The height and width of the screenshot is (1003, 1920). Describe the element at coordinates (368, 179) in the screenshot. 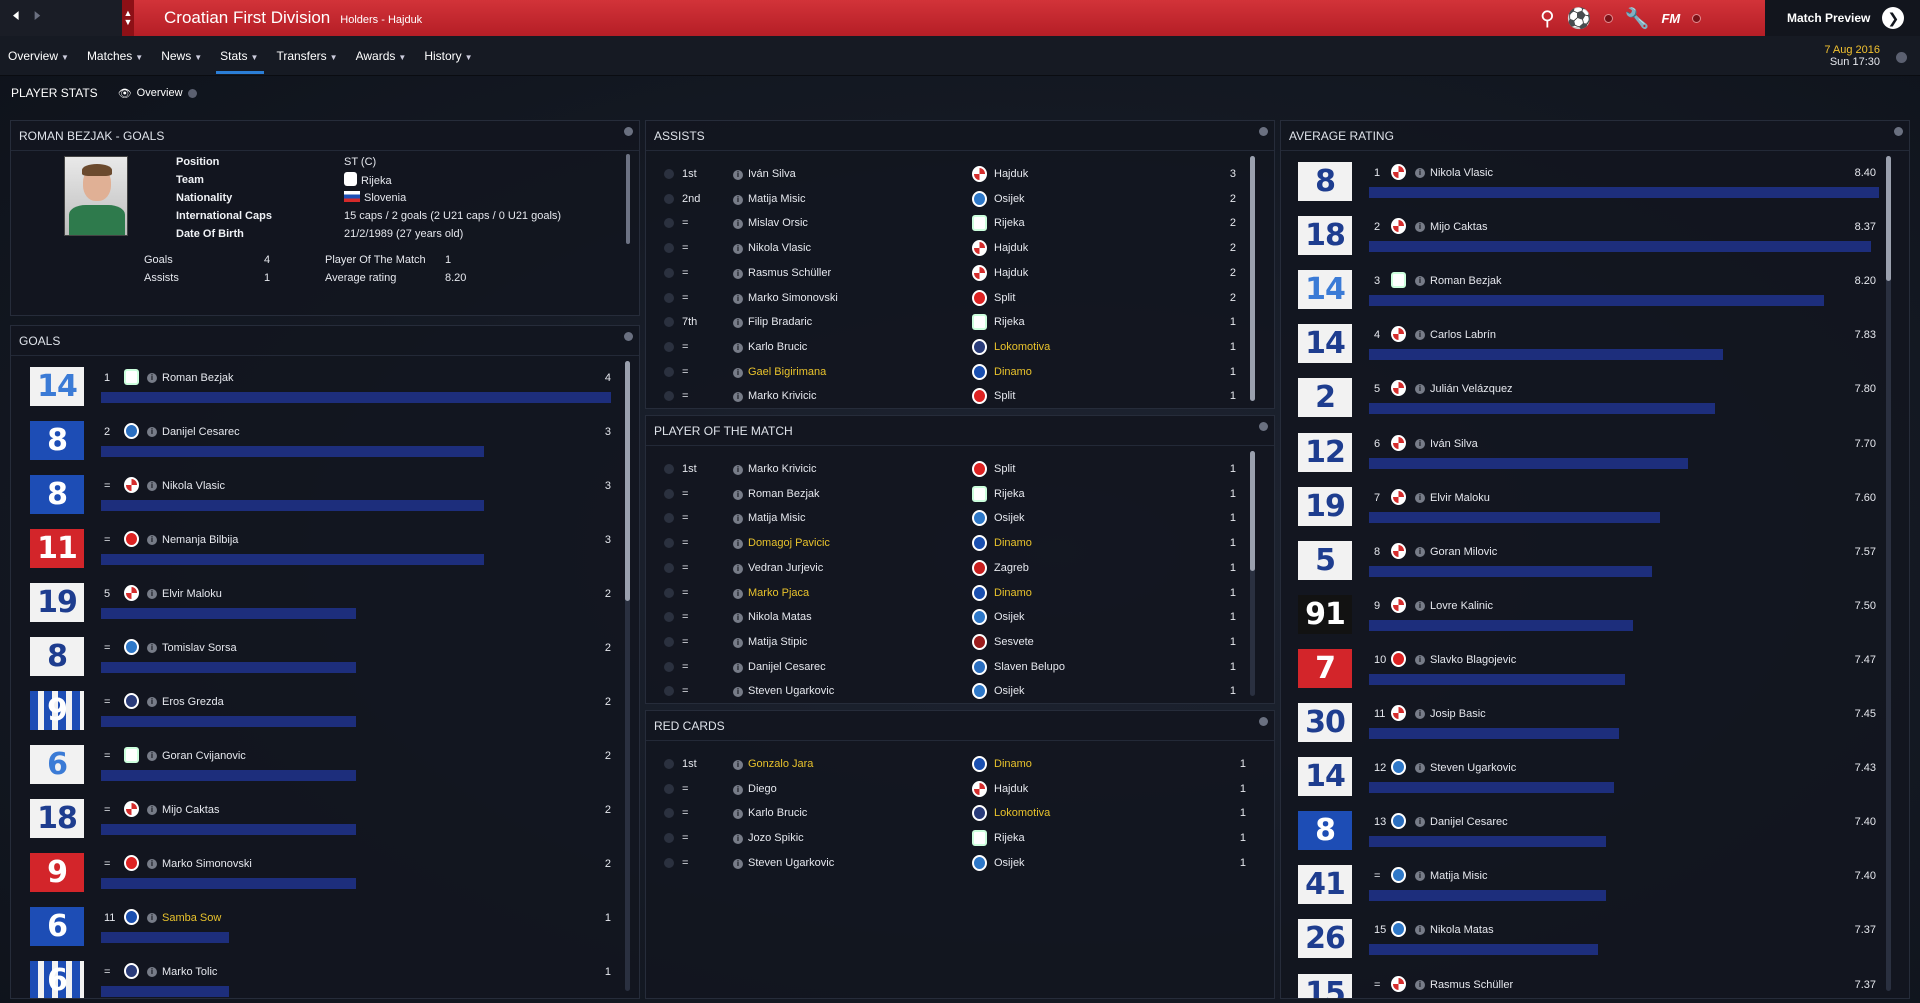

I see `team-value: Rijeka` at that location.